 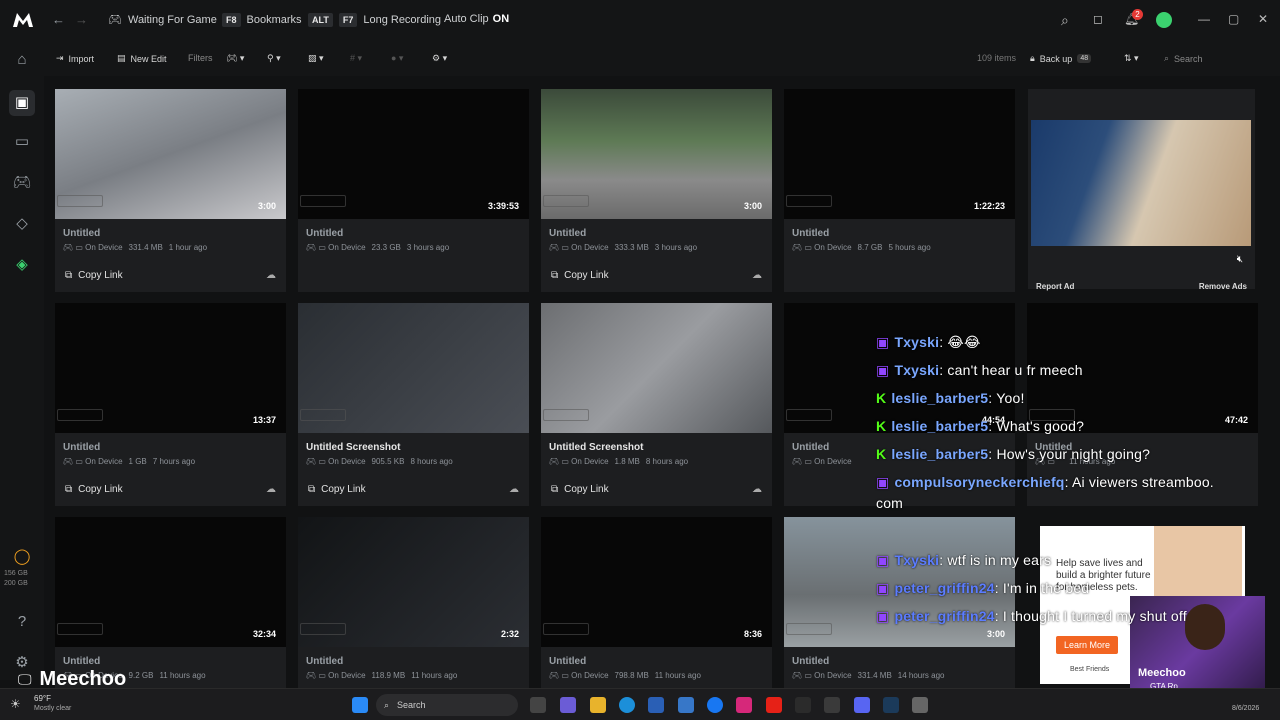 I want to click on new-edit-button: ▤ New Edit, so click(x=142, y=58).